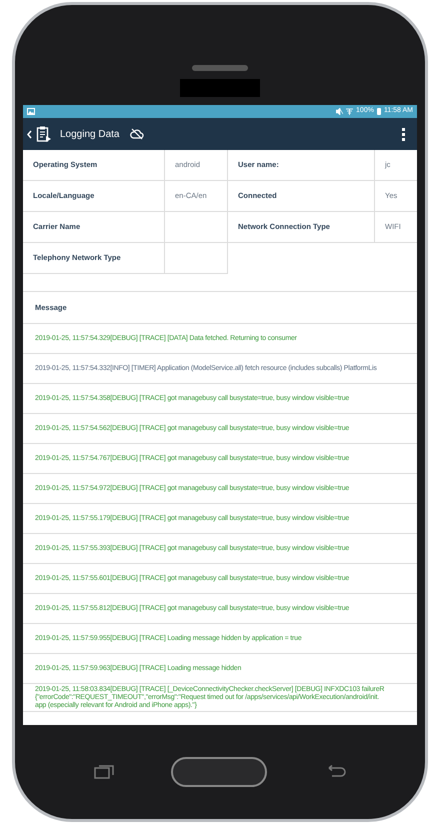 The width and height of the screenshot is (432, 824). What do you see at coordinates (90, 135) in the screenshot?
I see `screen-title: Logging Data` at bounding box center [90, 135].